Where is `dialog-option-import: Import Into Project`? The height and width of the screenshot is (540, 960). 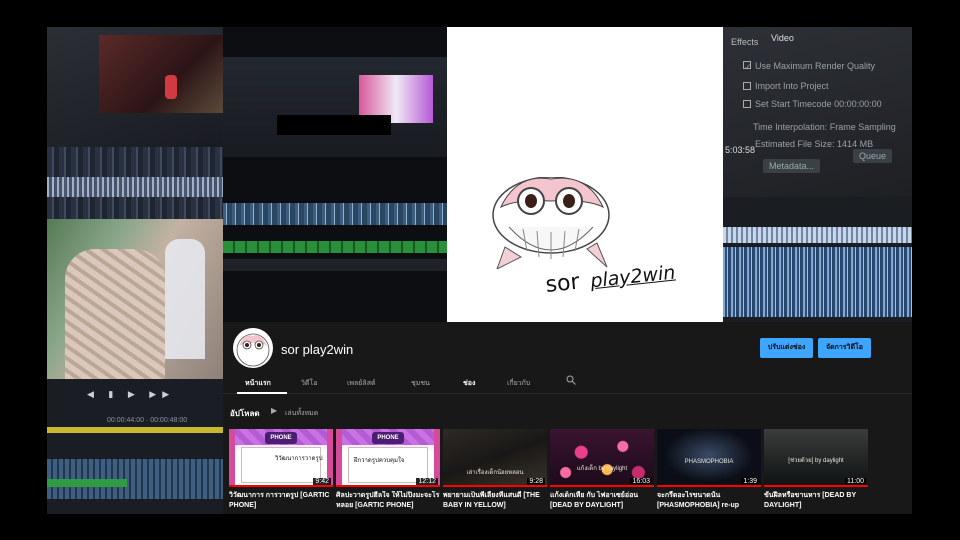 dialog-option-import: Import Into Project is located at coordinates (786, 86).